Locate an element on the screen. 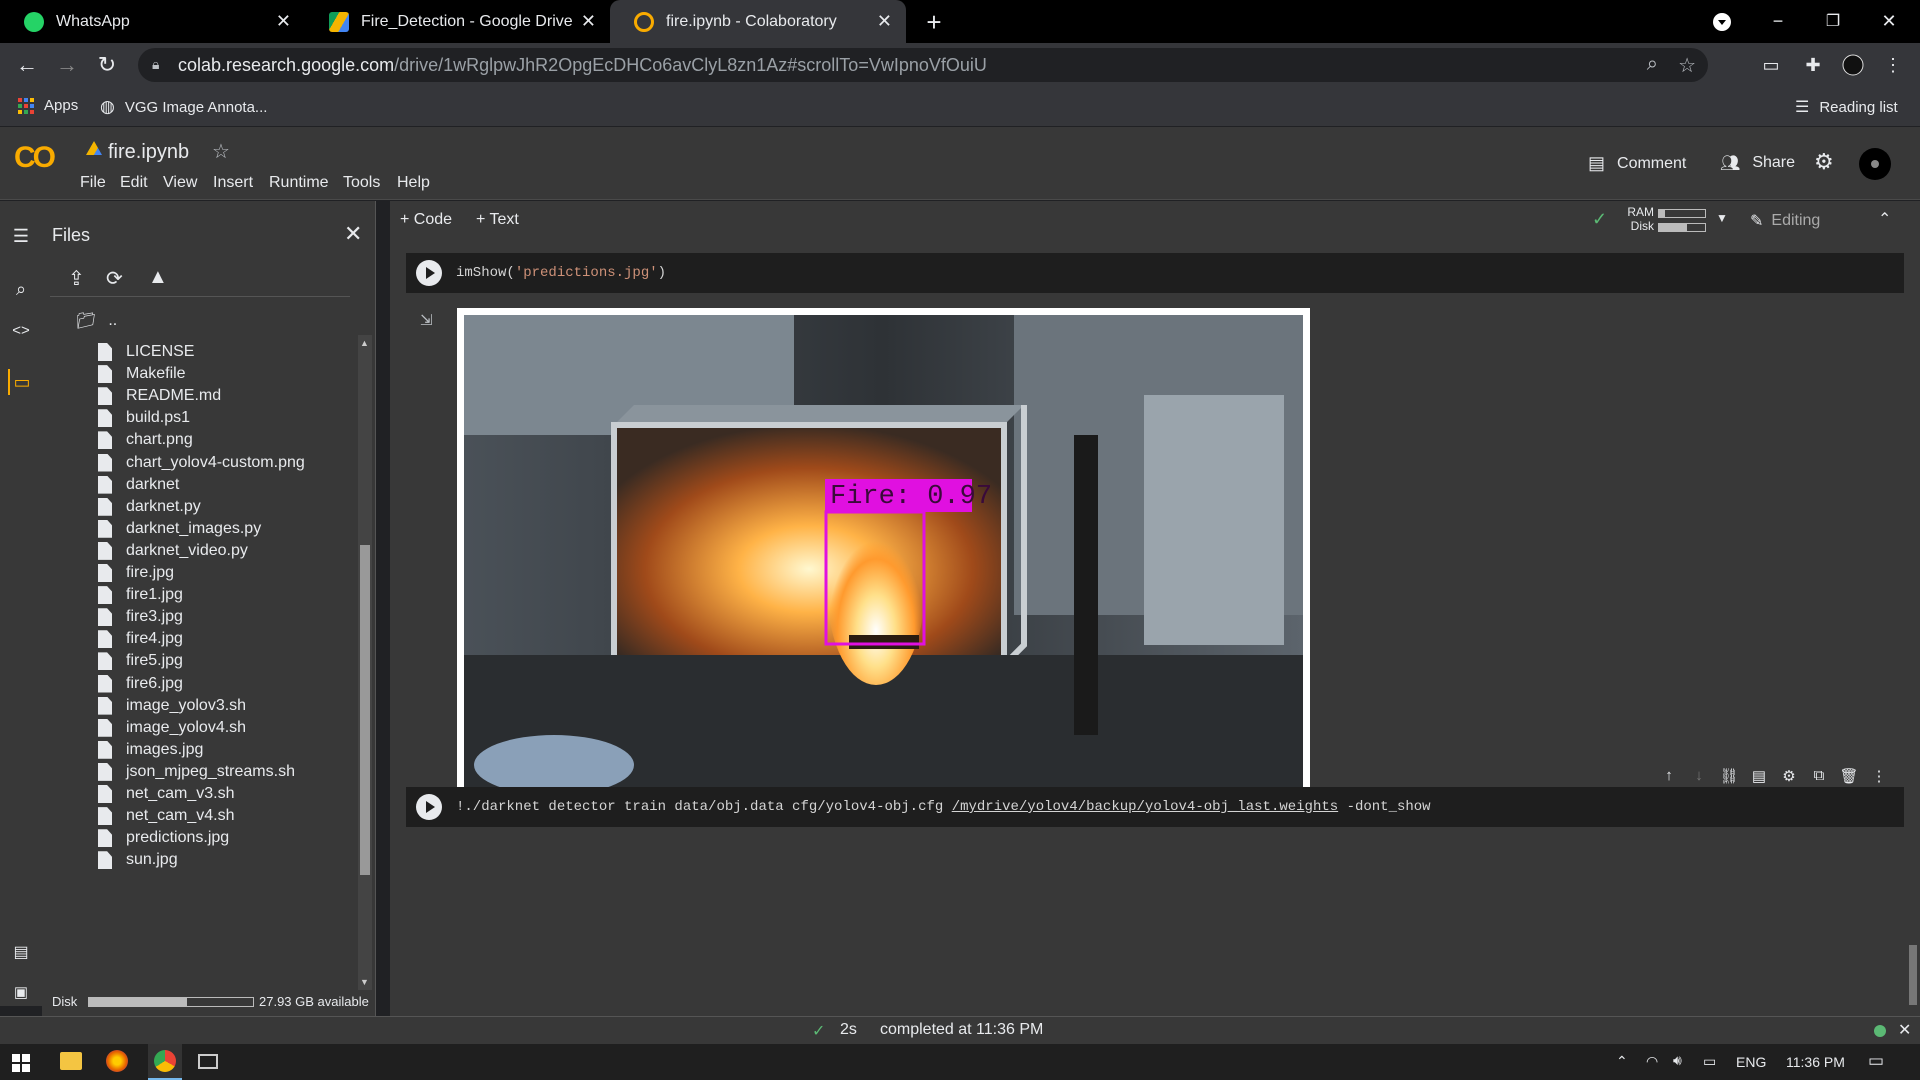 The width and height of the screenshot is (1920, 1080). settings-gear-icon: ⚙ is located at coordinates (1824, 162).